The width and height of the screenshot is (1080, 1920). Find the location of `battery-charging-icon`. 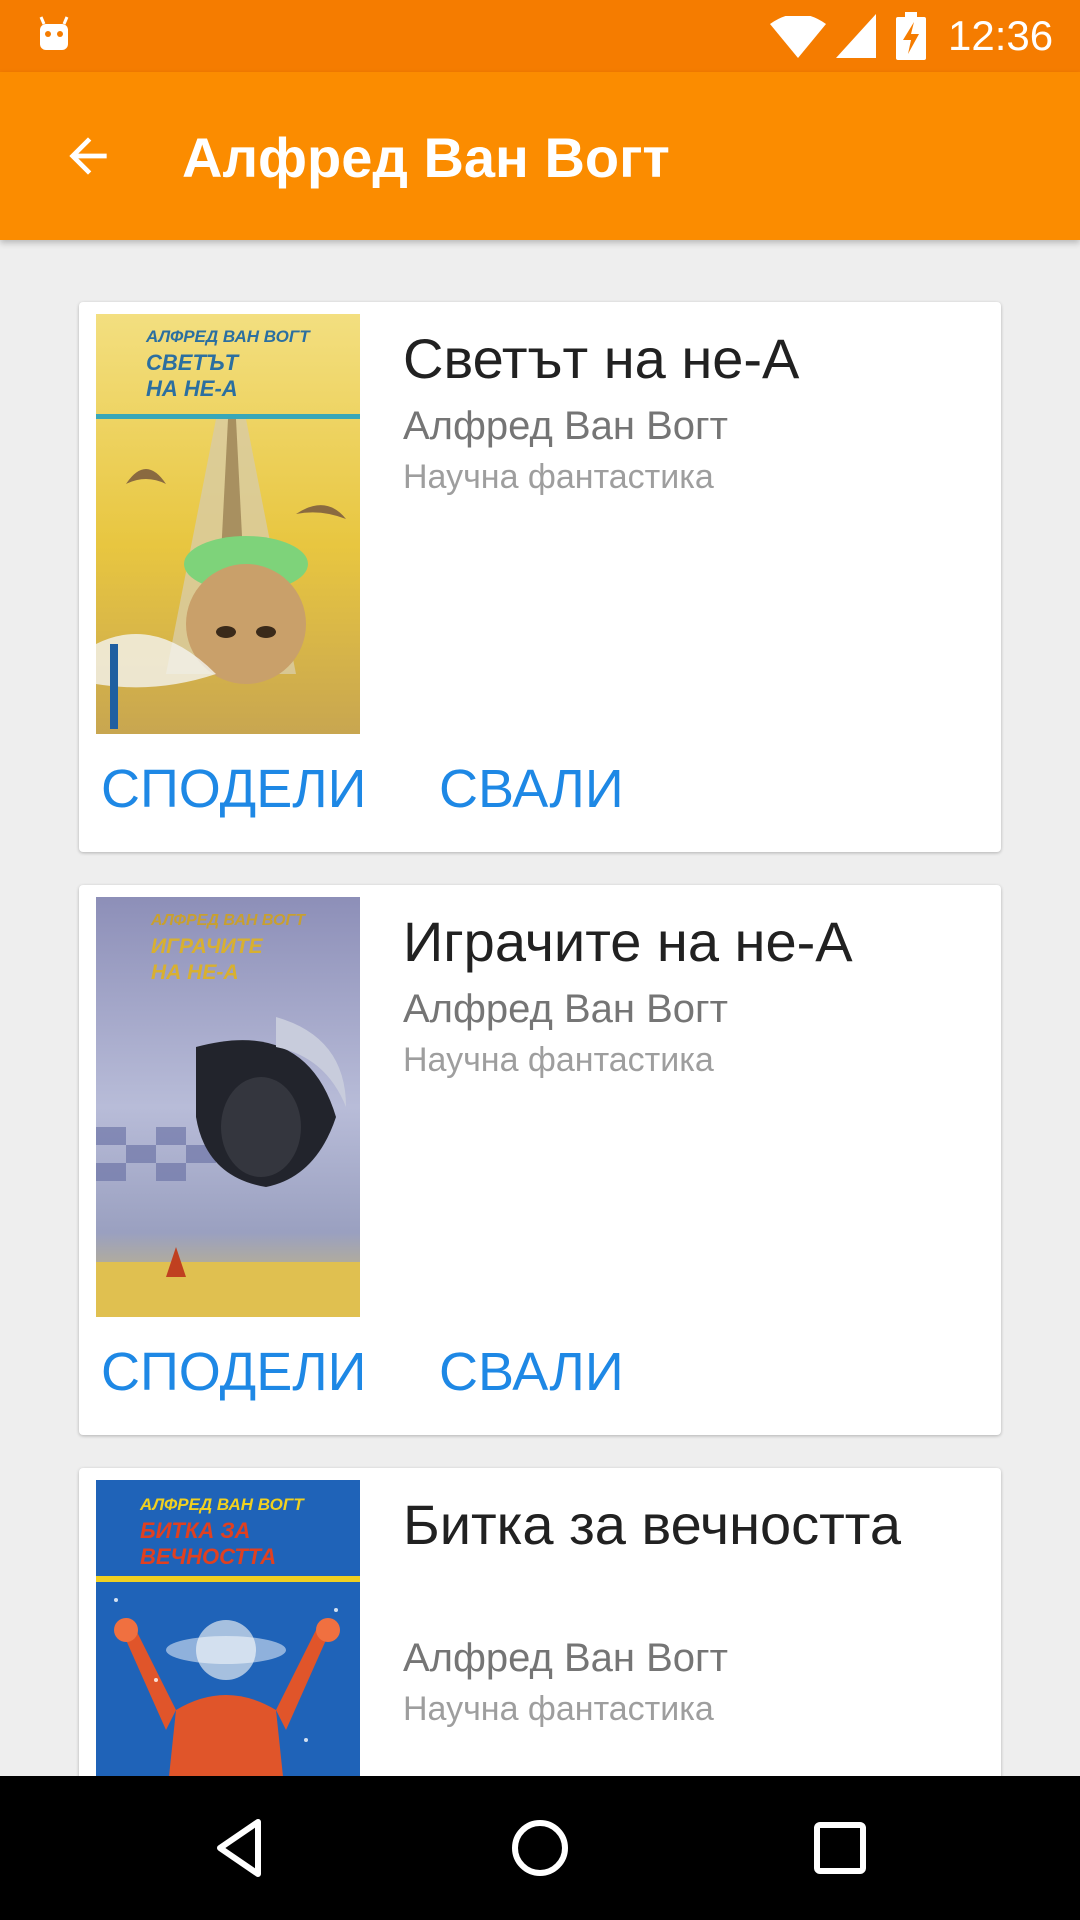

battery-charging-icon is located at coordinates (911, 36).